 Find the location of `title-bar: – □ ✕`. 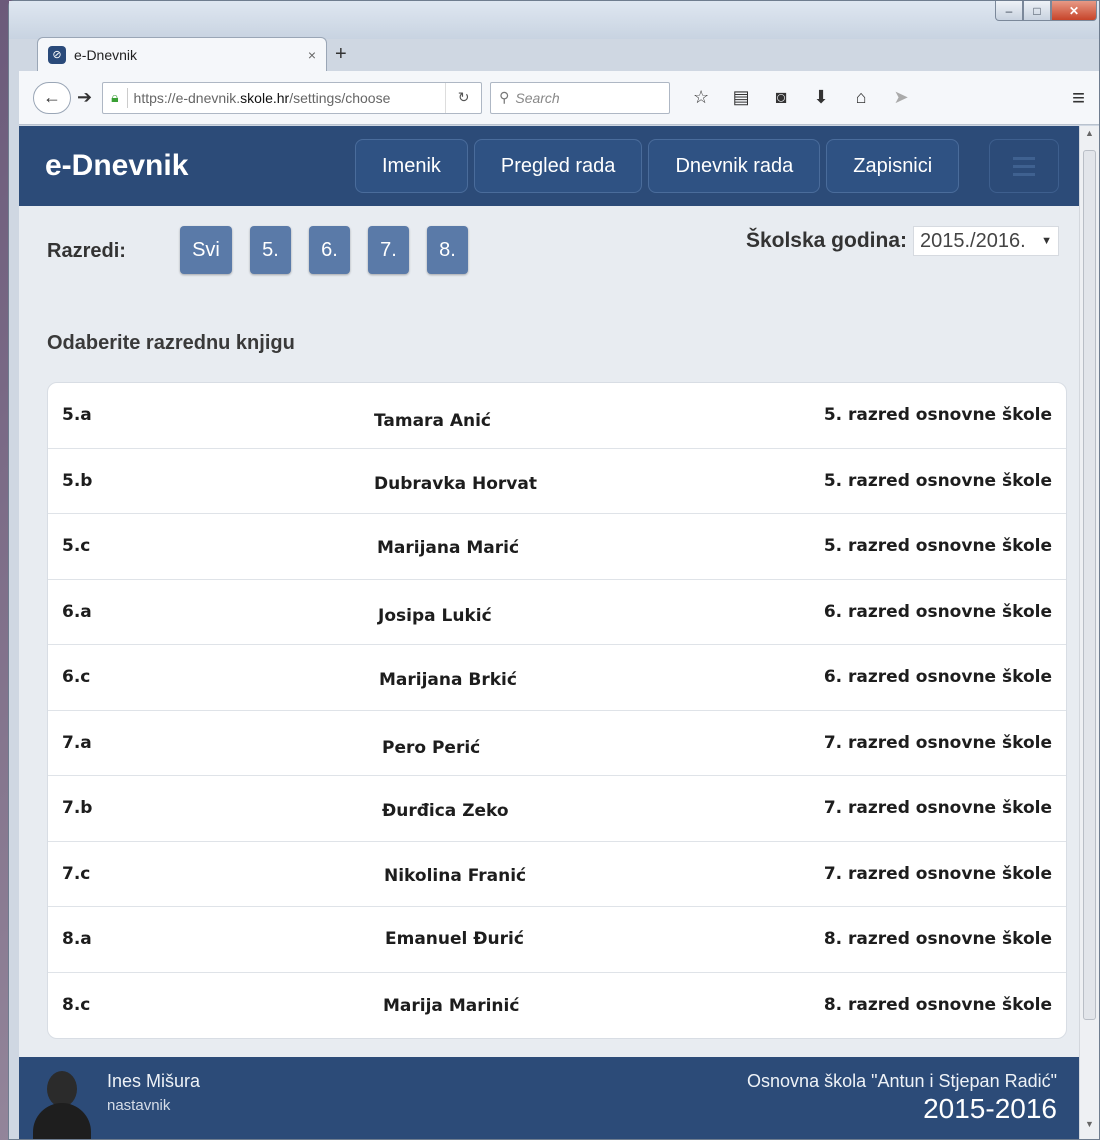

title-bar: – □ ✕ is located at coordinates (554, 20).